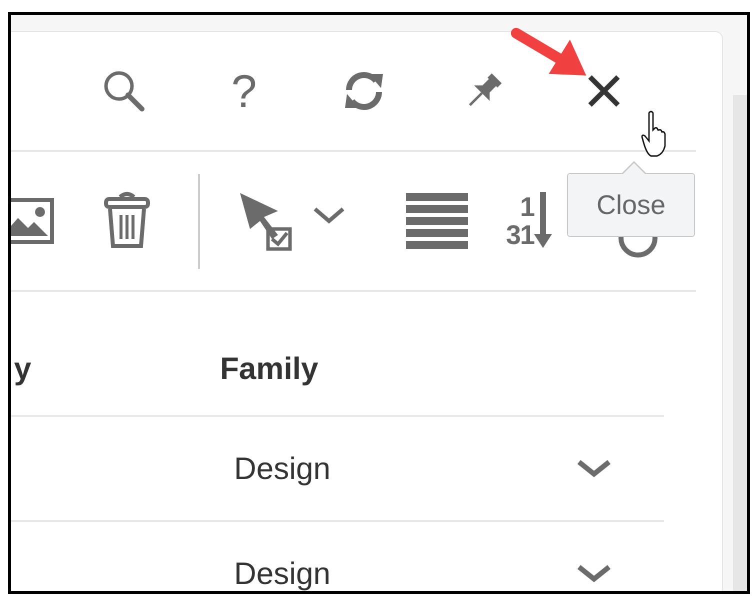 The image size is (754, 599). What do you see at coordinates (32, 221) in the screenshot?
I see `image-icon` at bounding box center [32, 221].